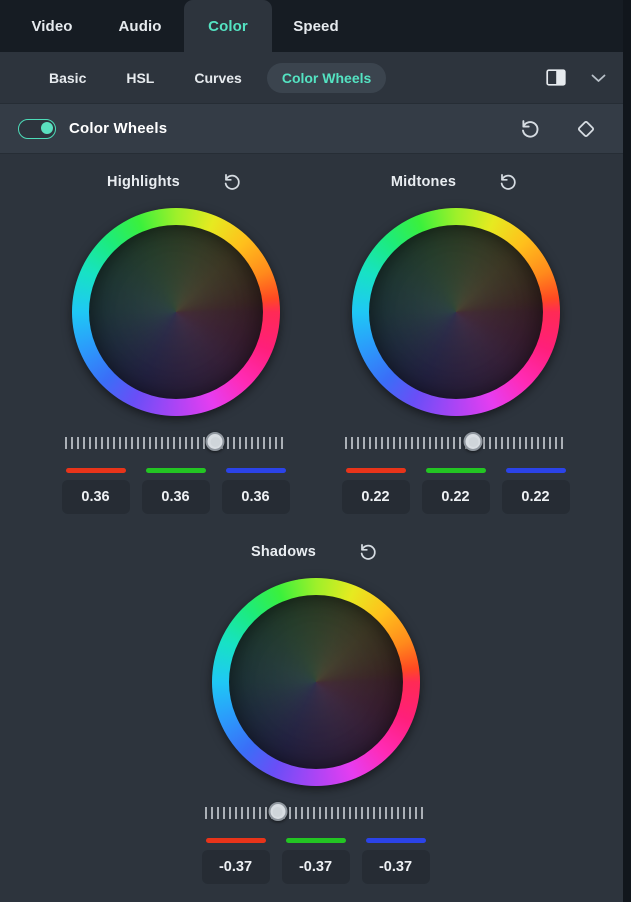 This screenshot has width=631, height=902. Describe the element at coordinates (598, 78) in the screenshot. I see `chevron-down-icon` at that location.